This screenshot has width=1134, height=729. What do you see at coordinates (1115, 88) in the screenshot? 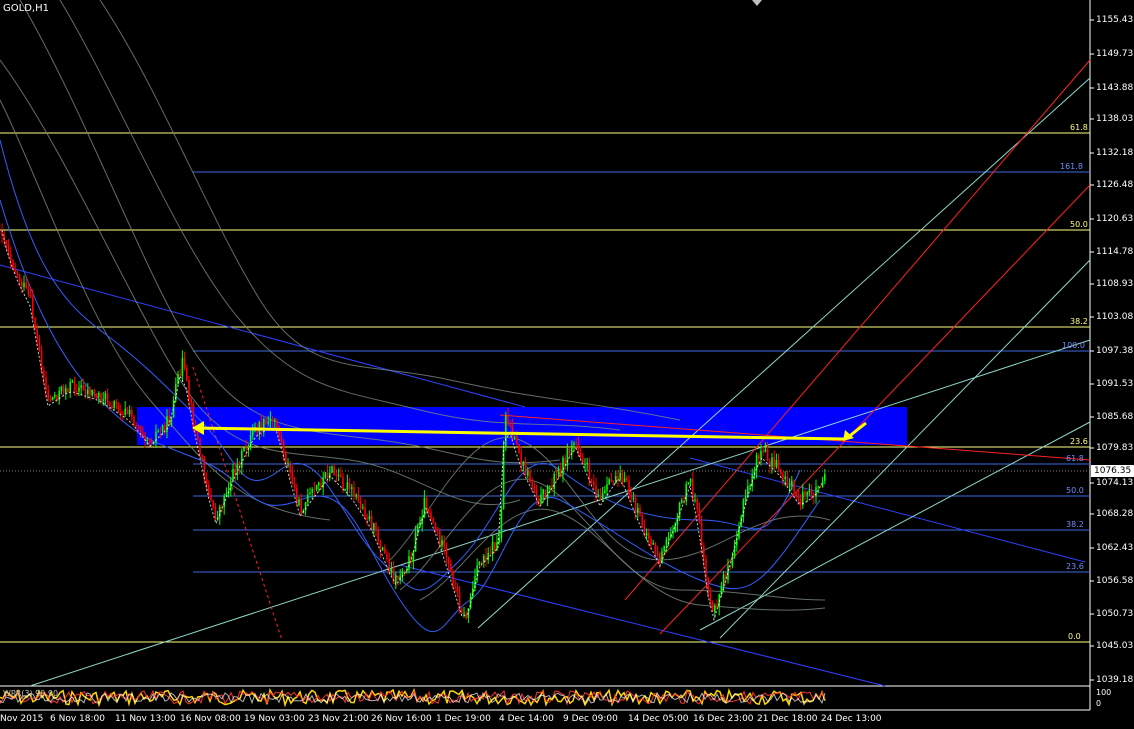
I see `price-tick-label: 1143.88` at bounding box center [1115, 88].